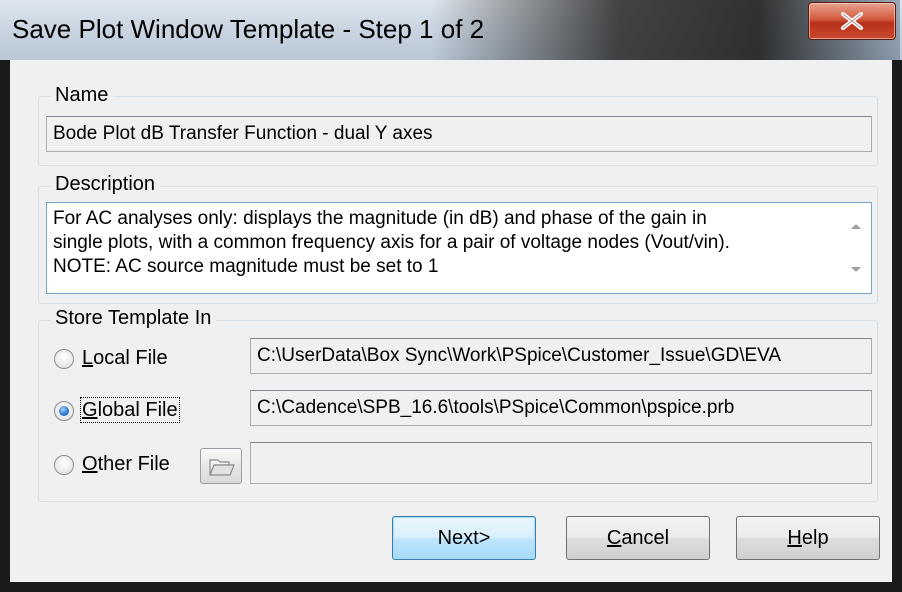  I want to click on radio-button-selected, so click(64, 411).